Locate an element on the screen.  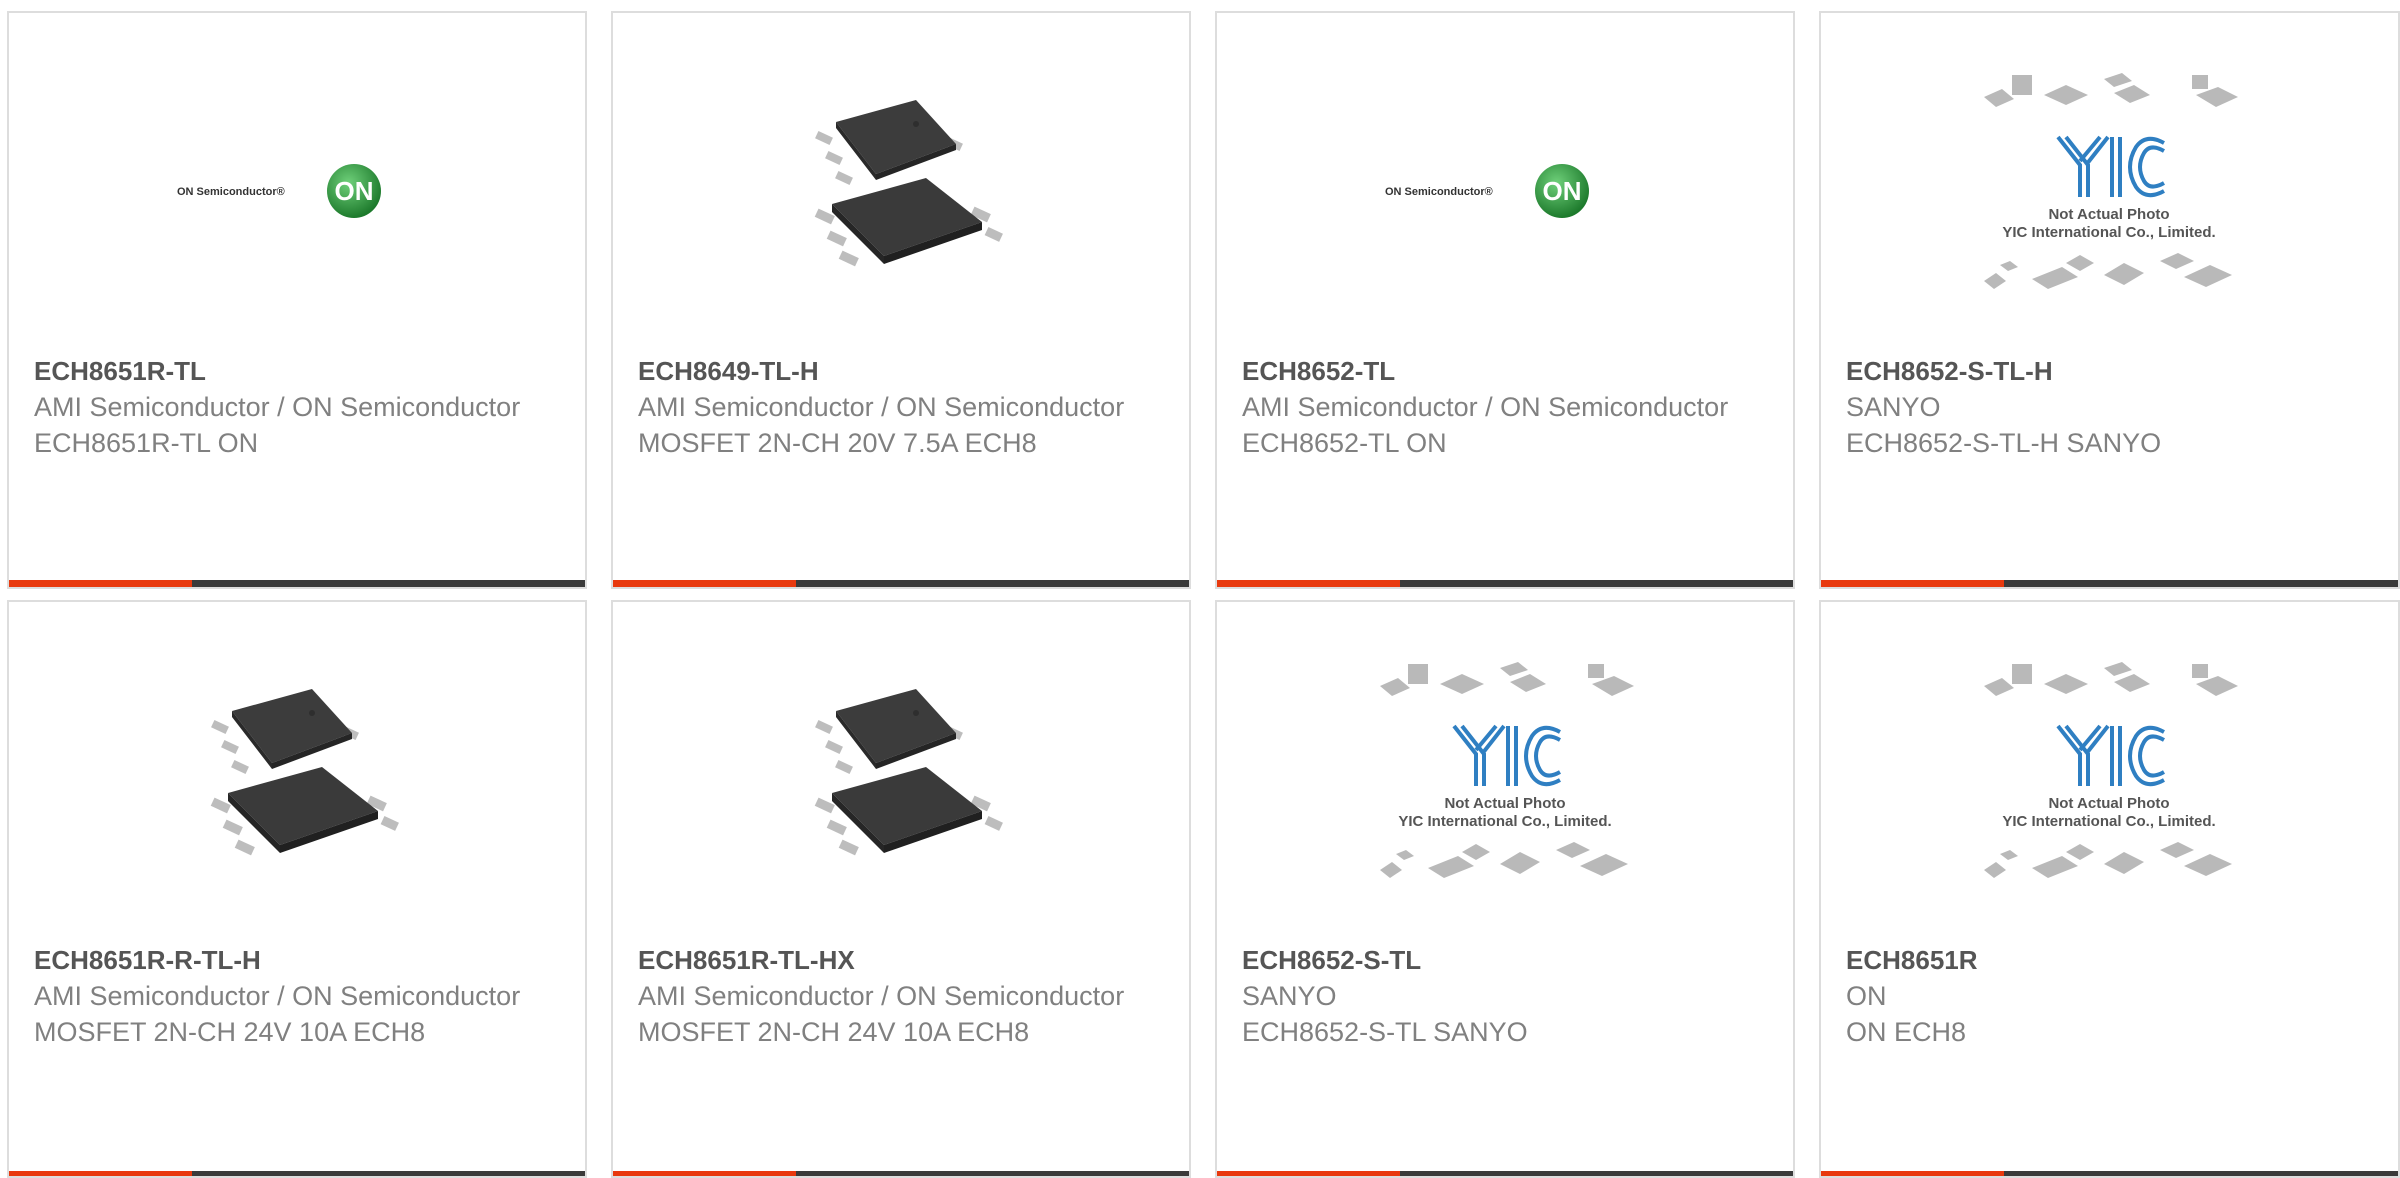
part-number: ECH8649-TL-H is located at coordinates (898, 371).